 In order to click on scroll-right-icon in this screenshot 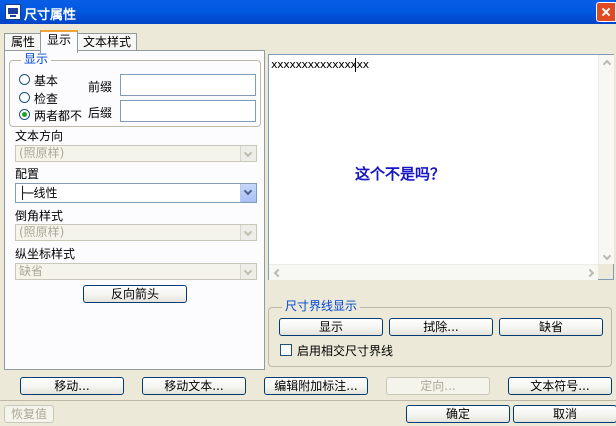, I will do `click(590, 273)`.